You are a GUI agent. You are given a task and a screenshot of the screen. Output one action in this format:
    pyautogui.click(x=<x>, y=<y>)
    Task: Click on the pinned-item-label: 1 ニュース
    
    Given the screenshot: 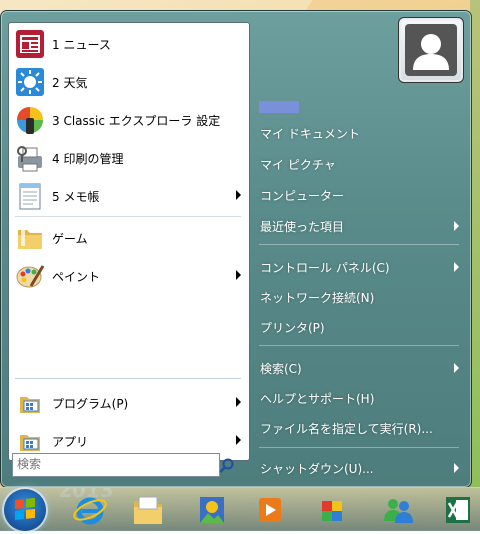 What is the action you would take?
    pyautogui.click(x=81, y=44)
    